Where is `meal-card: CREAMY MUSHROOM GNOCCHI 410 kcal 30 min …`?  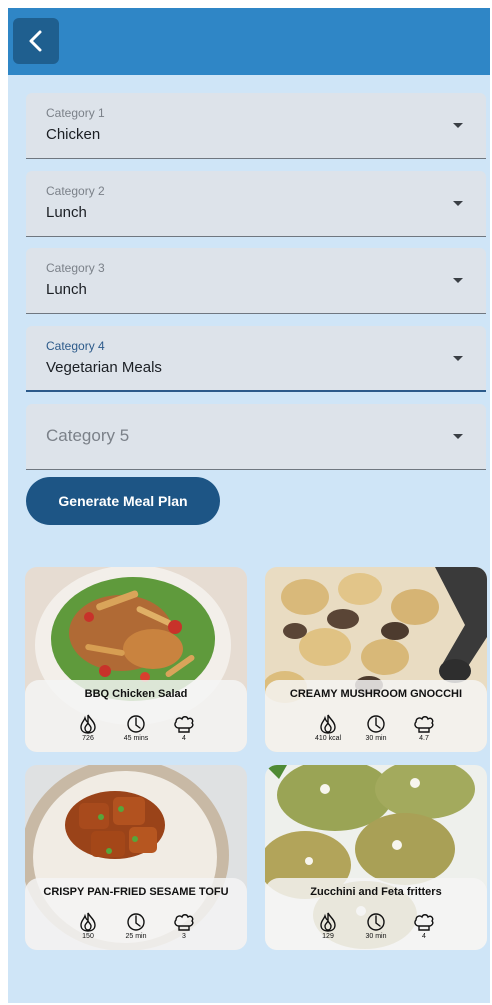 meal-card: CREAMY MUSHROOM GNOCCHI 410 kcal 30 min … is located at coordinates (376, 659).